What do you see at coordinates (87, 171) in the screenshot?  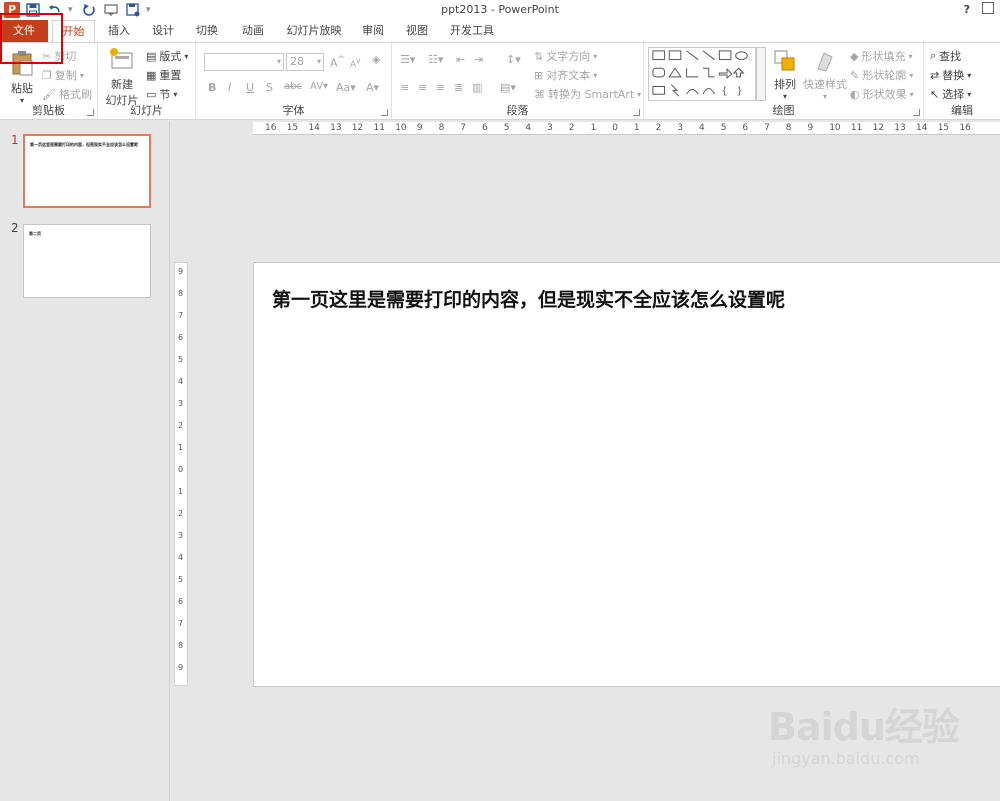 I see `slide-thumbnail-1: 第一页这里是需要打印的内容，但是现实不全应该怎么设置呢` at bounding box center [87, 171].